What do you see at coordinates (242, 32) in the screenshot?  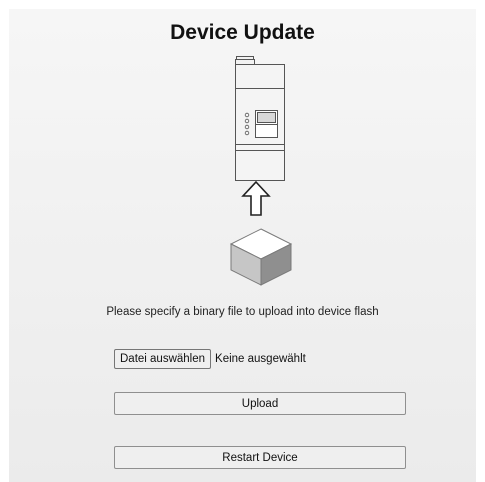 I see `page-title: Device Update` at bounding box center [242, 32].